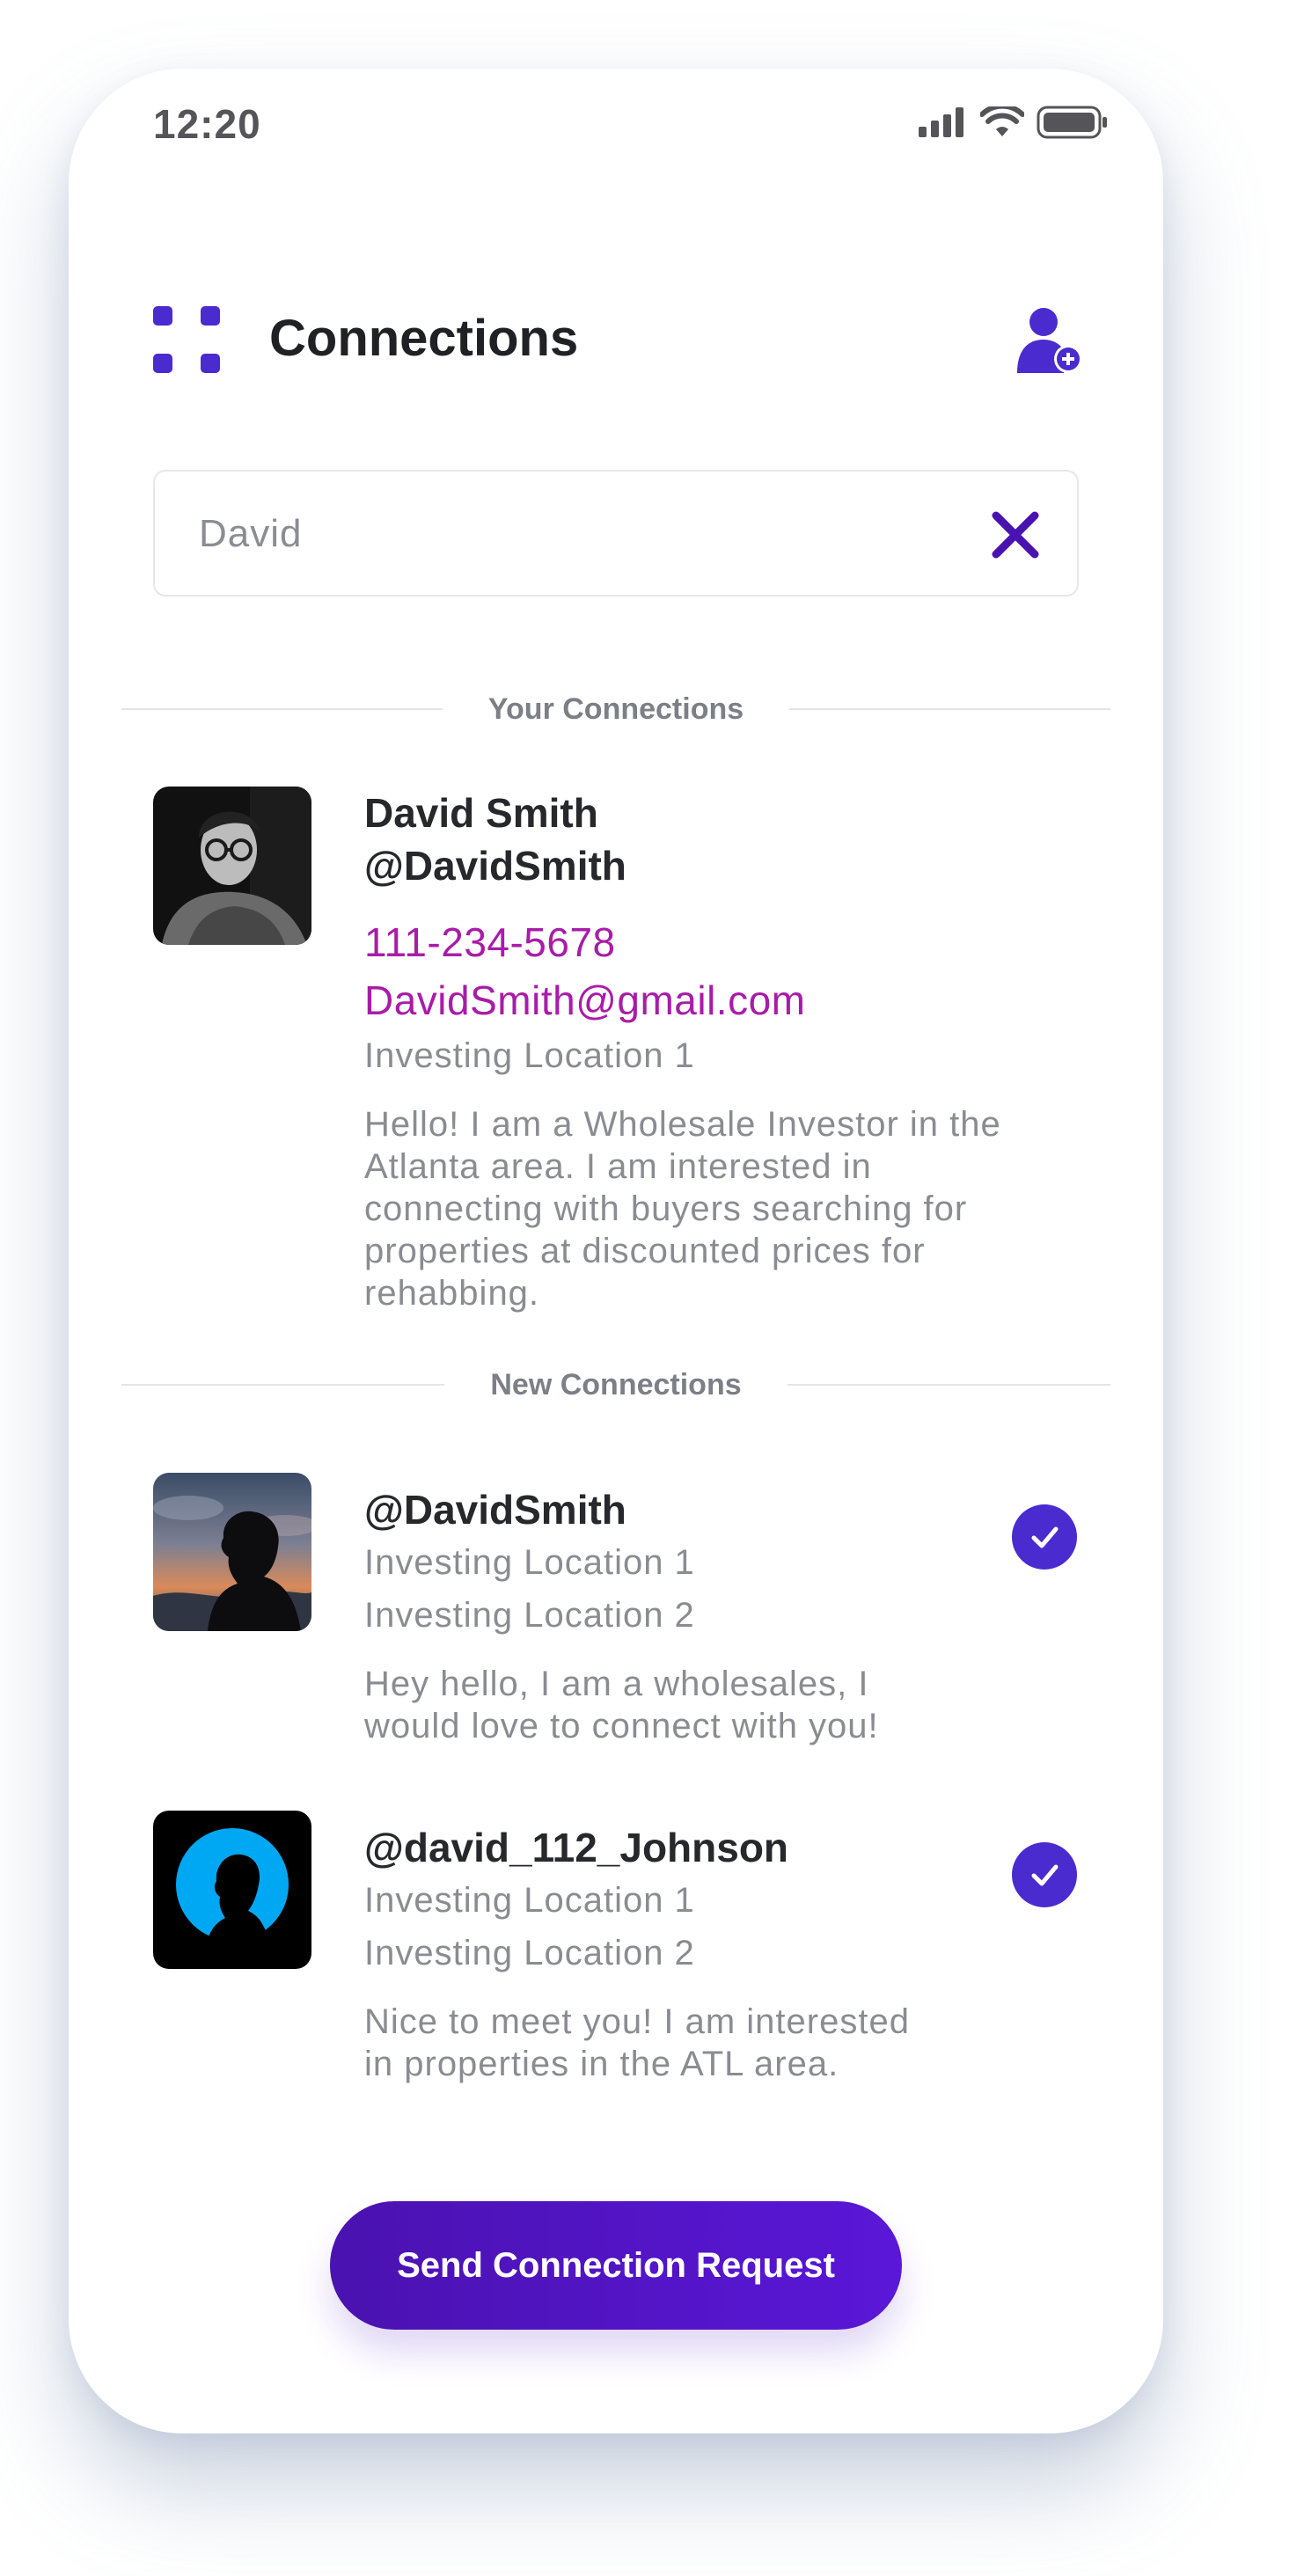 The width and height of the screenshot is (1304, 2576). What do you see at coordinates (207, 124) in the screenshot?
I see `status-time: 12:20` at bounding box center [207, 124].